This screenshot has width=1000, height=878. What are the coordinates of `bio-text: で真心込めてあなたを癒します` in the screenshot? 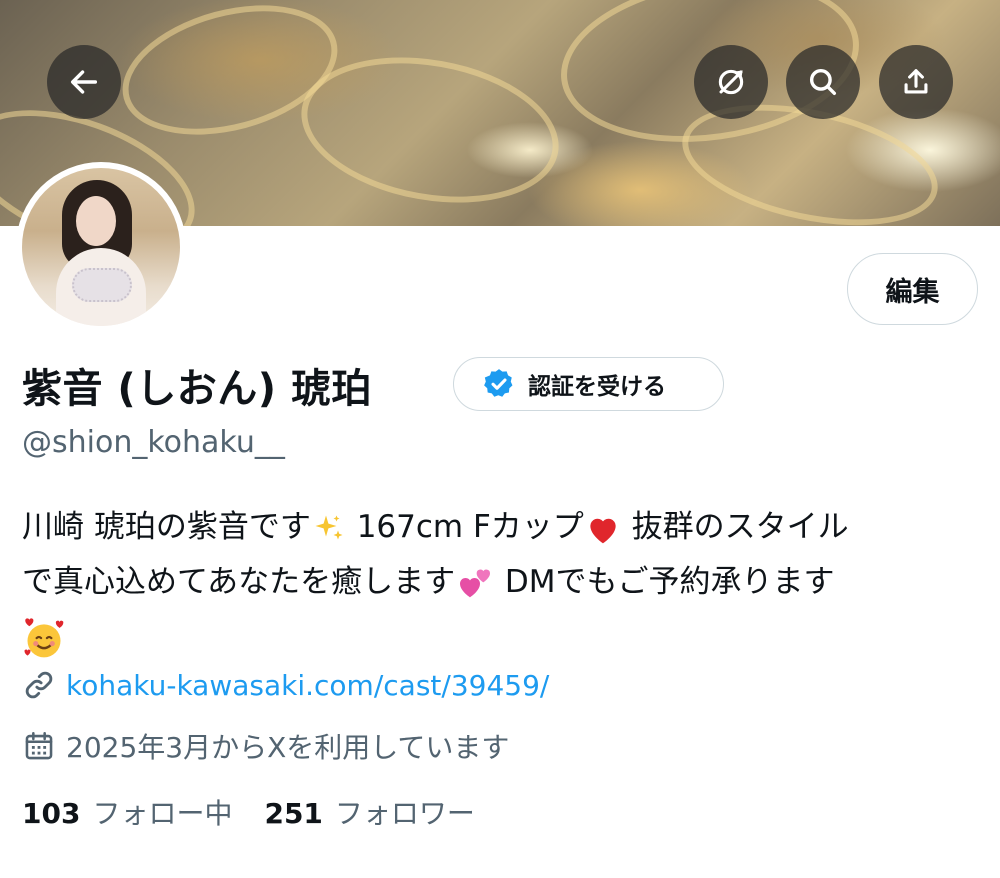 It's located at (239, 582).